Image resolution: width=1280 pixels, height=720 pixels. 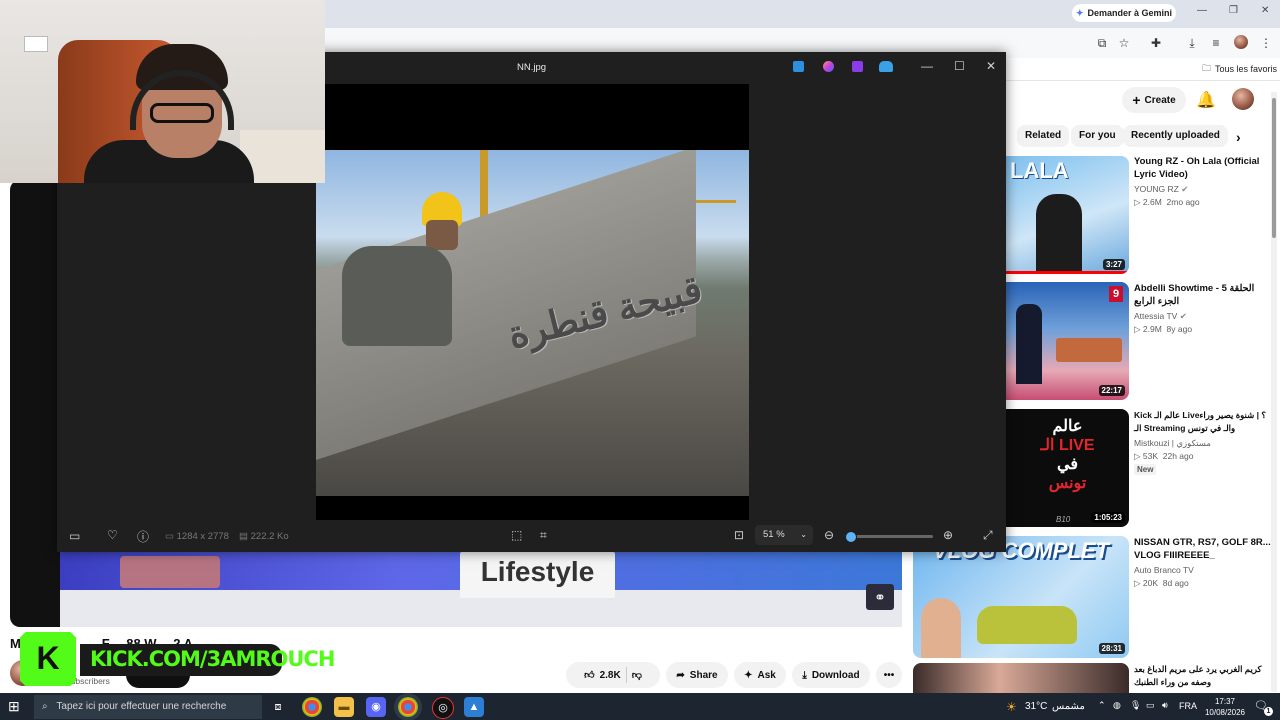 I want to click on microphone-icon: 🎙︎, so click(x=1135, y=705).